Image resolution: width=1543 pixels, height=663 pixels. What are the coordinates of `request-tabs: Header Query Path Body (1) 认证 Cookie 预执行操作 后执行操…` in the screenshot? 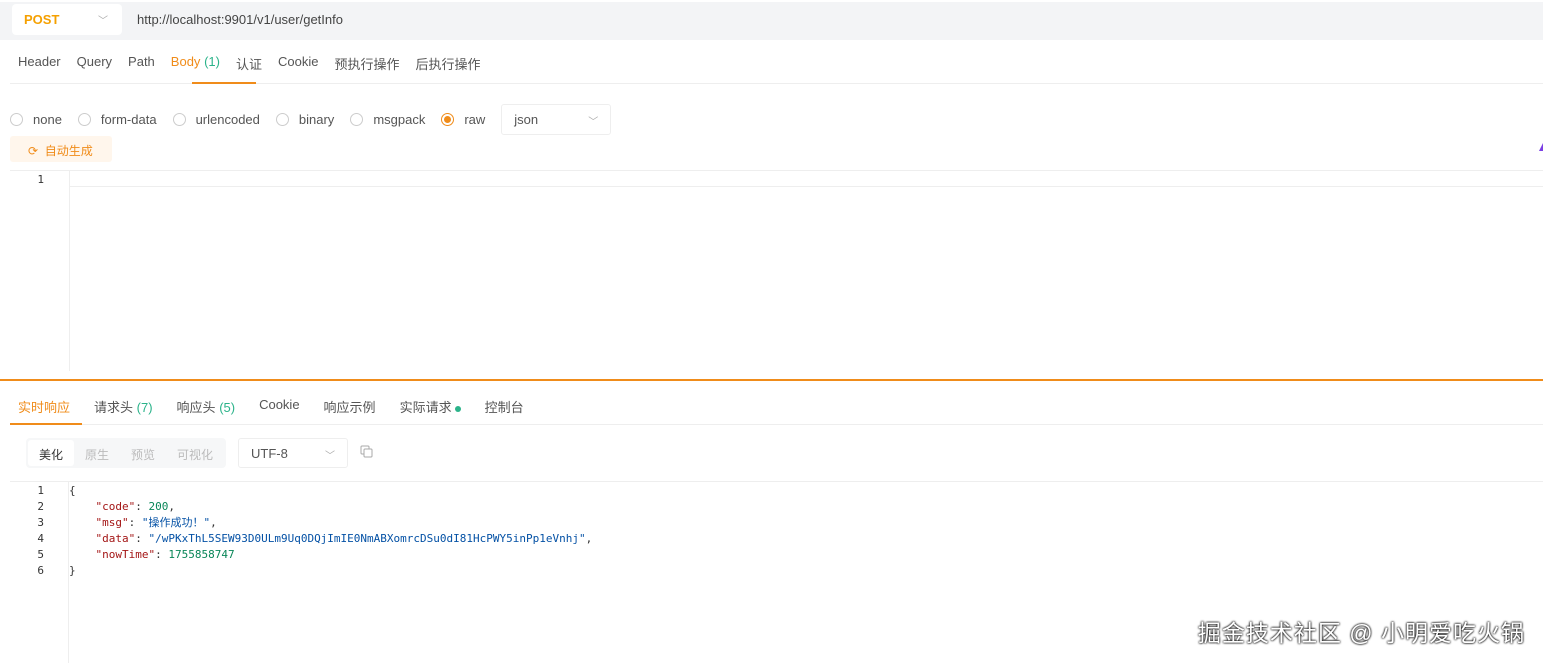 It's located at (257, 63).